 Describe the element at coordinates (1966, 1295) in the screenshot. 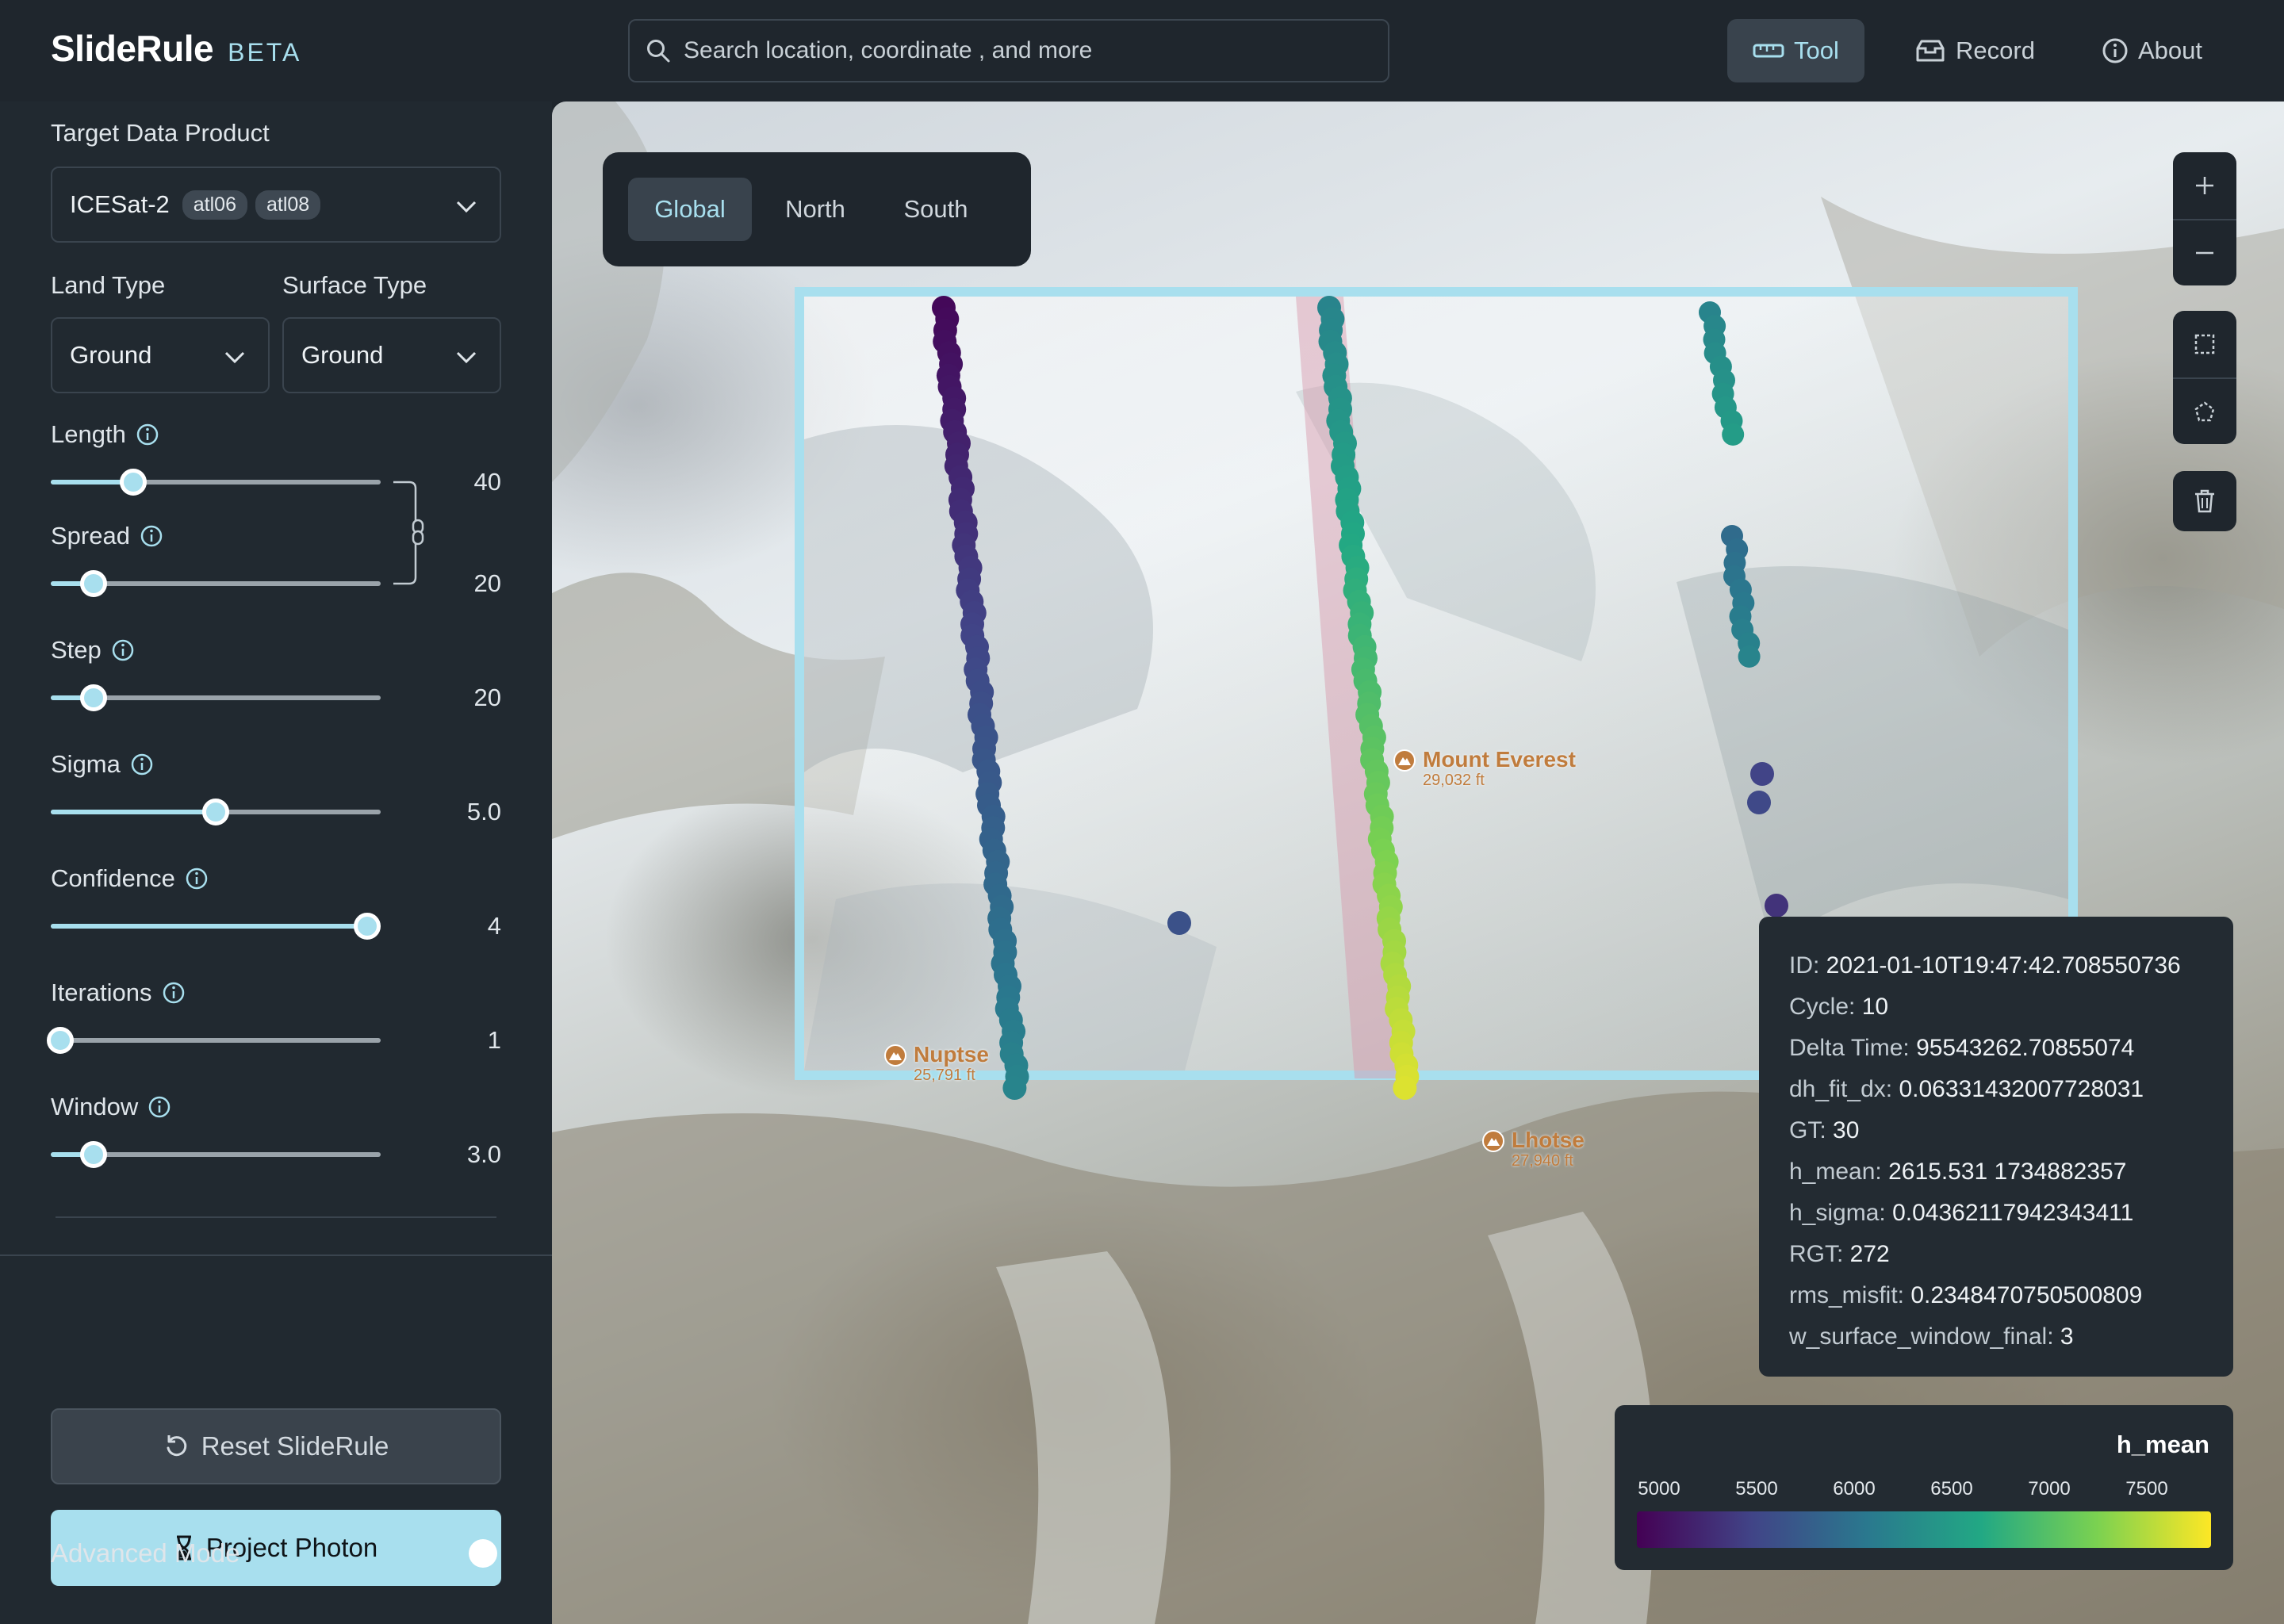

I see `popup-row: rms_misfit: 0.2348470750500809` at that location.